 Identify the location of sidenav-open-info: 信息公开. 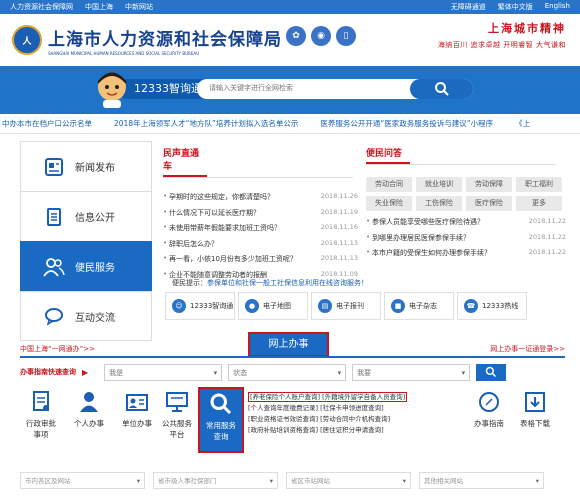
(86, 216).